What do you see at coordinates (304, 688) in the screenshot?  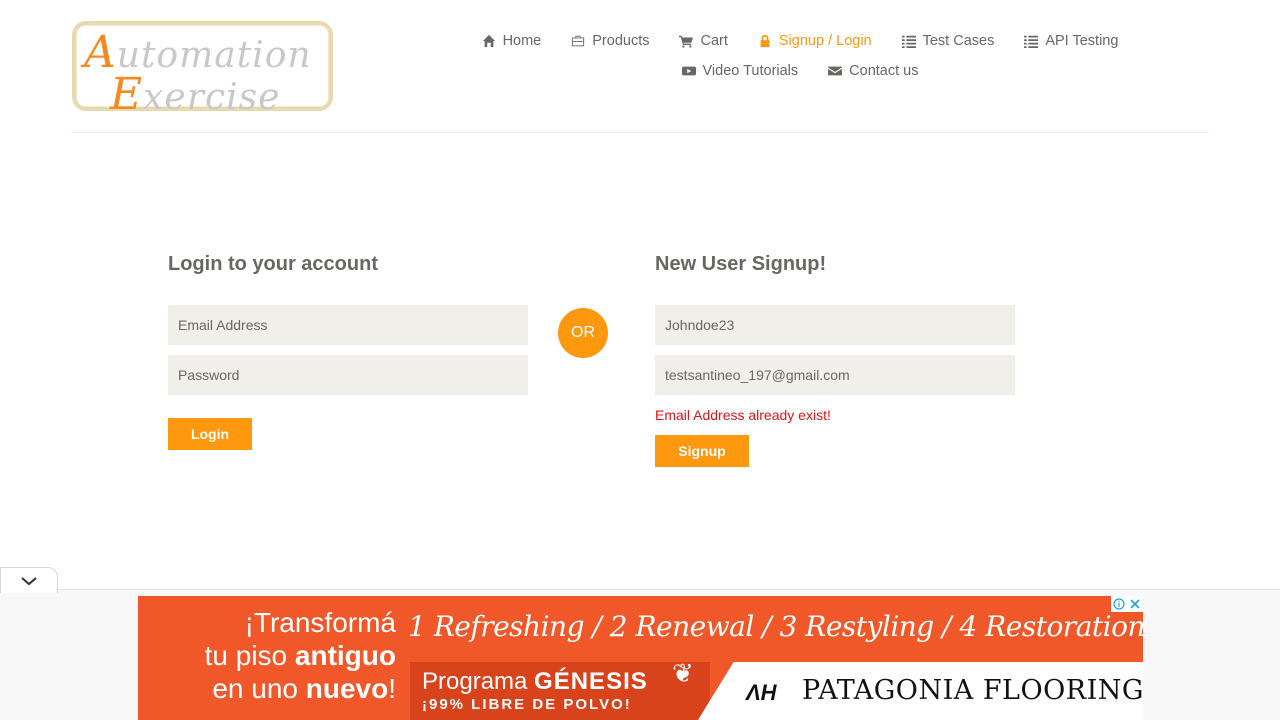 I see `ad-headline-line3: en uno nuevo!` at bounding box center [304, 688].